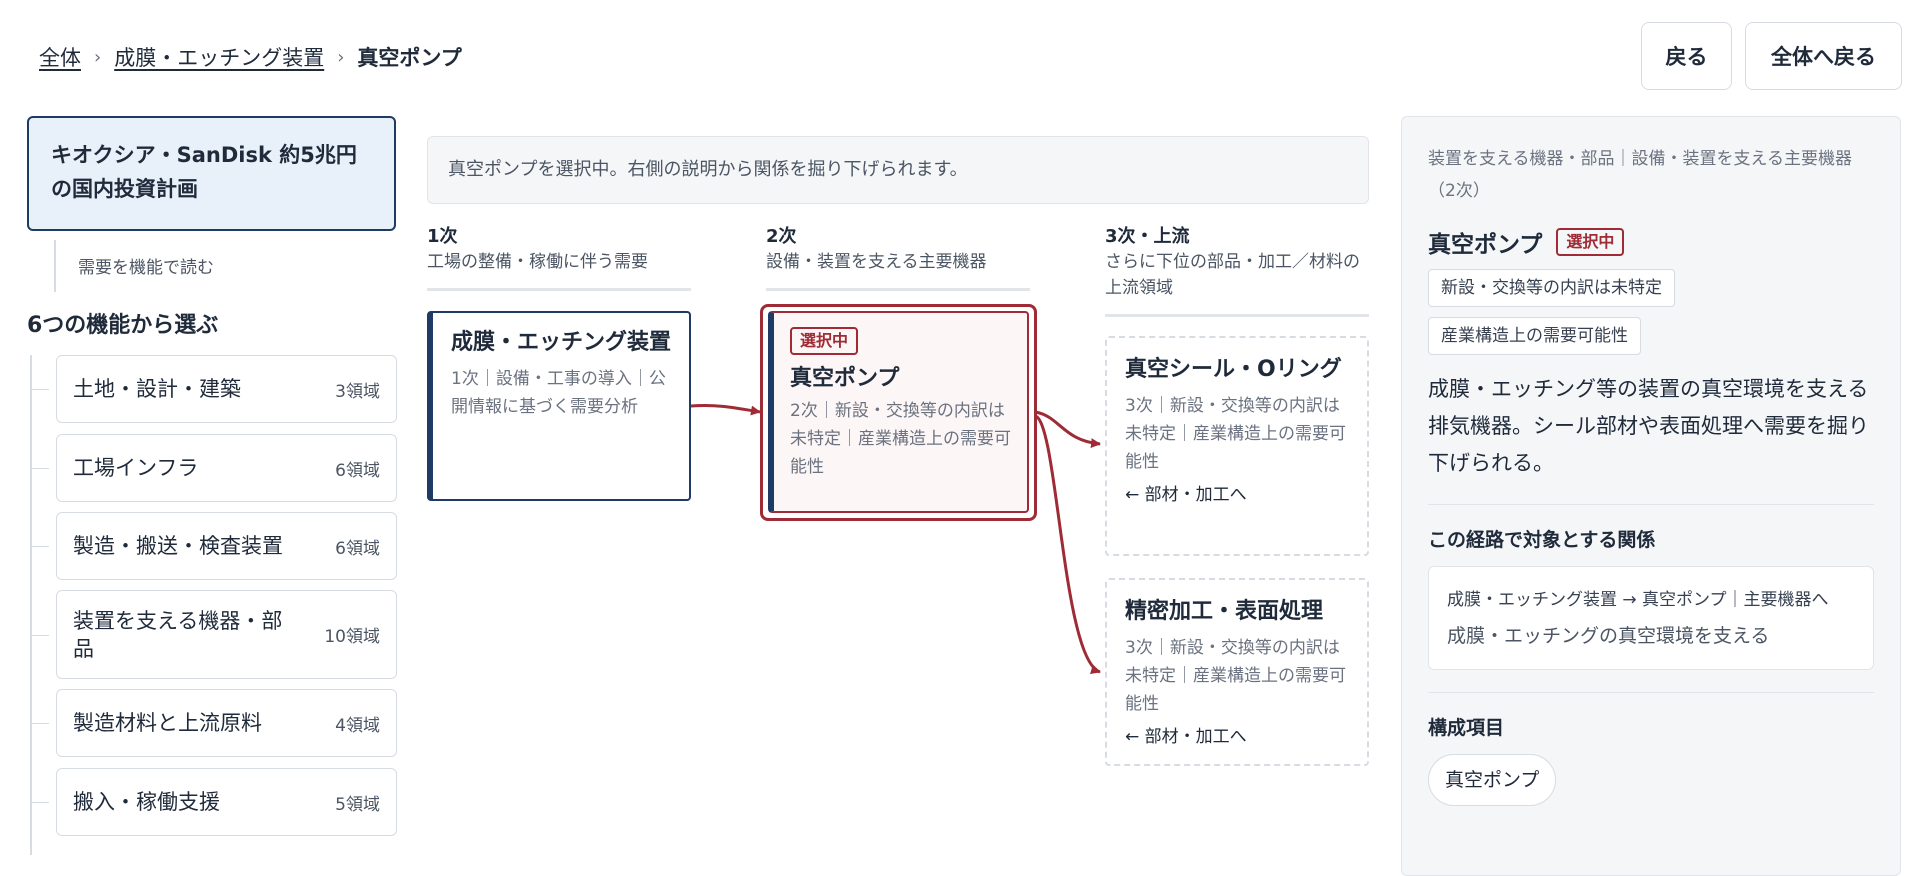 The image size is (1920, 876). Describe the element at coordinates (1651, 242) in the screenshot. I see `detail-title-row: 真空ポンプ 選択中` at that location.